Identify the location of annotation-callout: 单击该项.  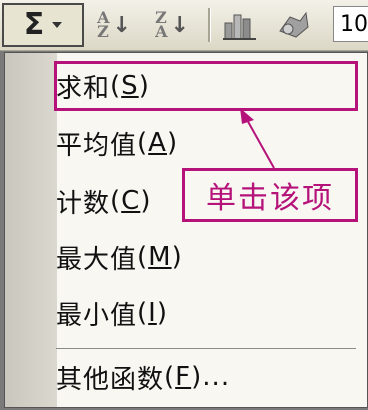
(270, 195).